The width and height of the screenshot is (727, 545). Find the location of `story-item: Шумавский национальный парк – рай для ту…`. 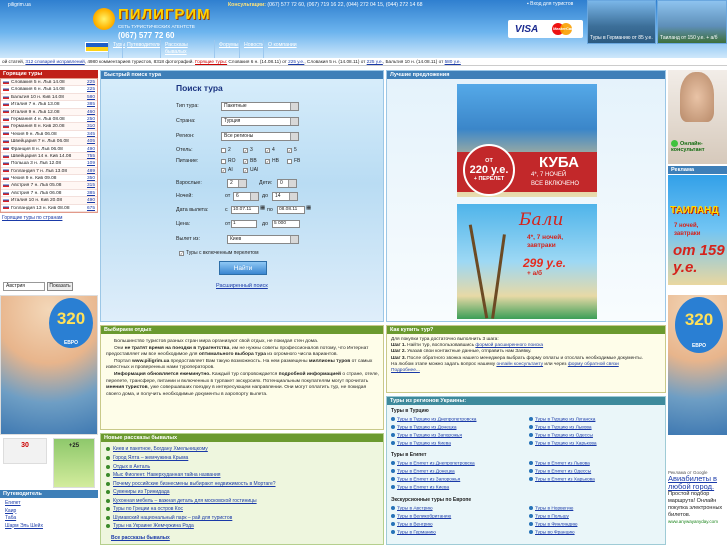

story-item: Шумавский национальный парк – рай для ту… is located at coordinates (169, 518).